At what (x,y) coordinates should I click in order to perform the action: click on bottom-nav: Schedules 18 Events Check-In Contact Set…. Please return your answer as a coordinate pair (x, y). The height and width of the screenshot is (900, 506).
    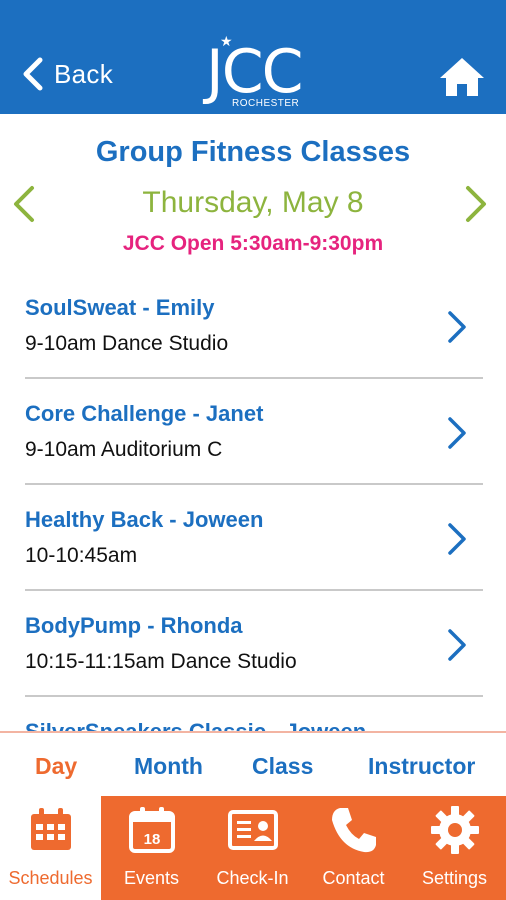
    Looking at the image, I should click on (253, 848).